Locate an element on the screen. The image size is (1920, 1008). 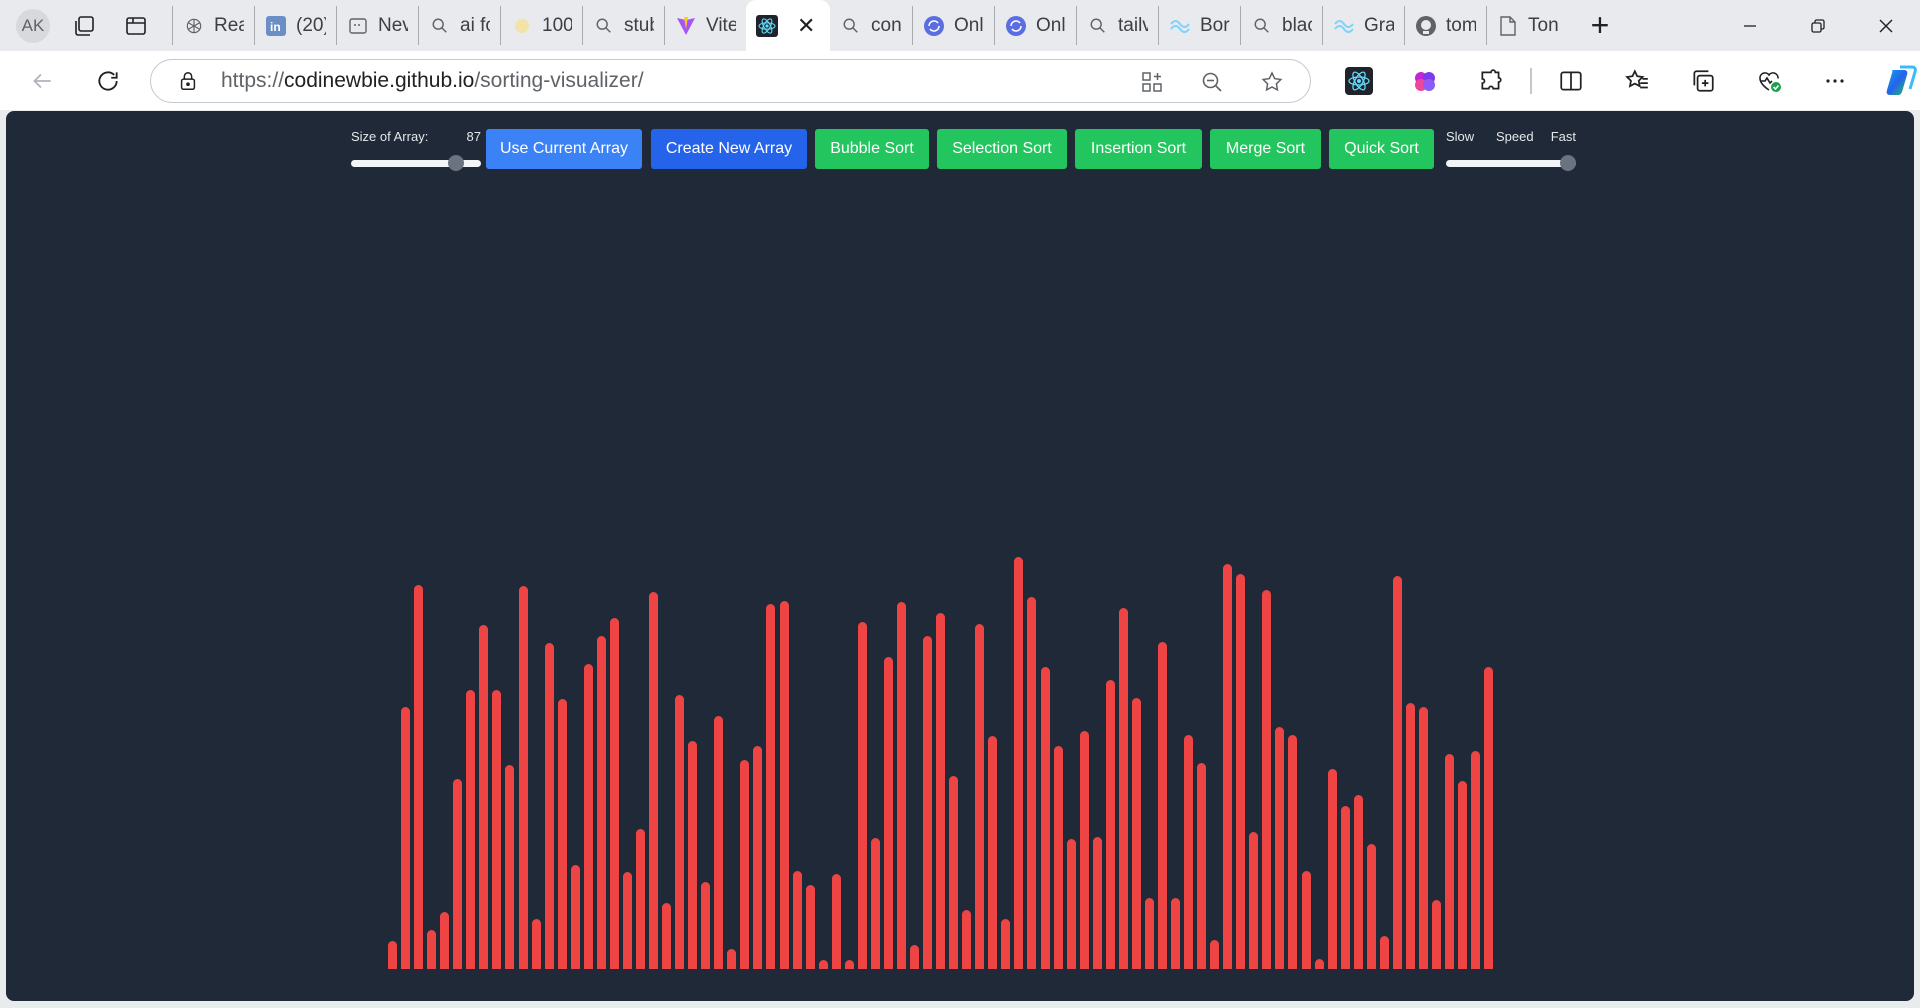
profile-avatar: AK is located at coordinates (33, 25).